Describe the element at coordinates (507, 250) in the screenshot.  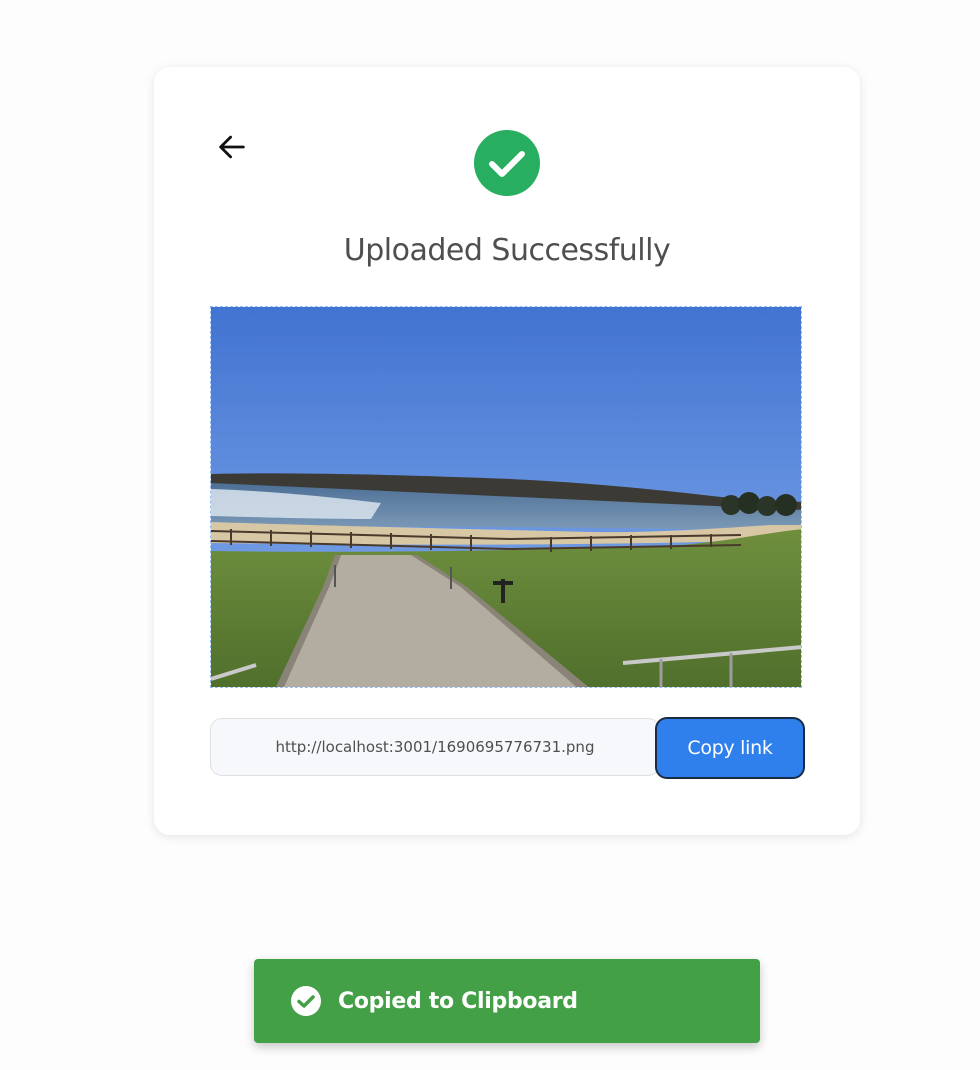
I see `page-title: Uploaded Successfully` at that location.